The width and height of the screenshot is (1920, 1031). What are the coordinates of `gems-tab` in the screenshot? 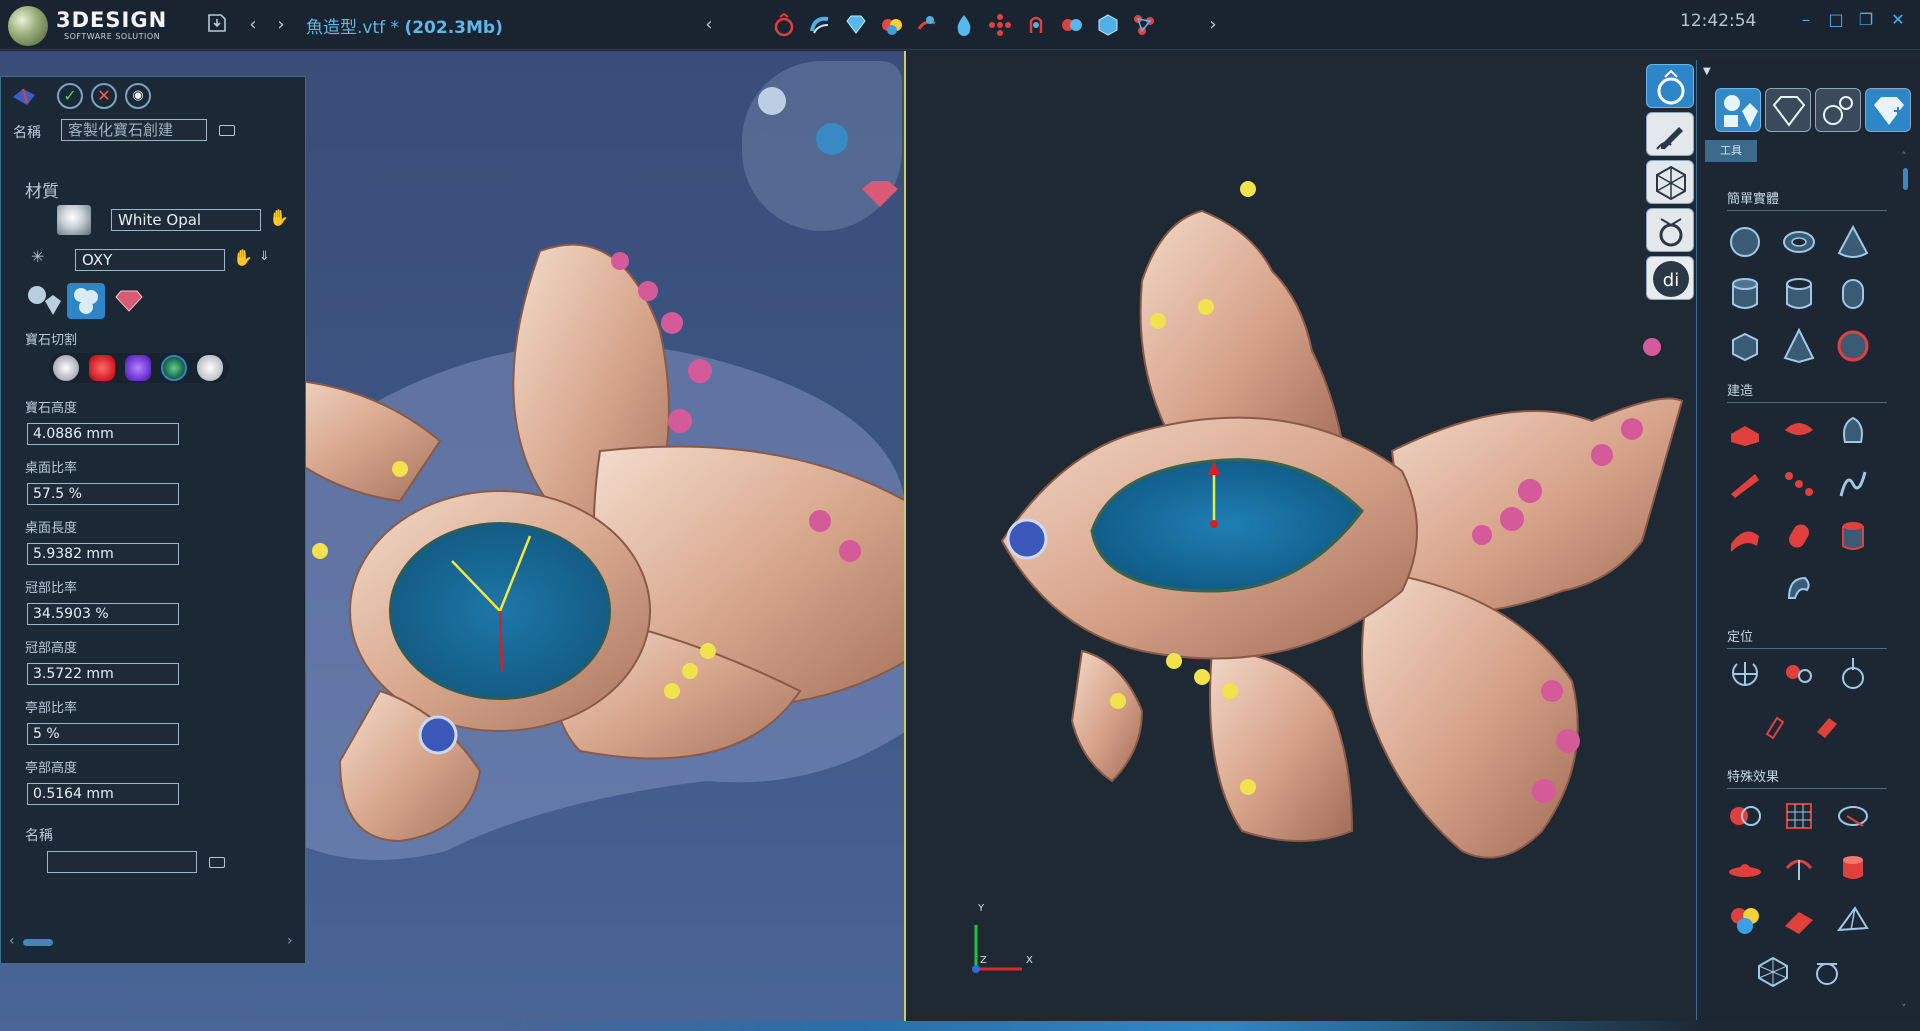 It's located at (1788, 110).